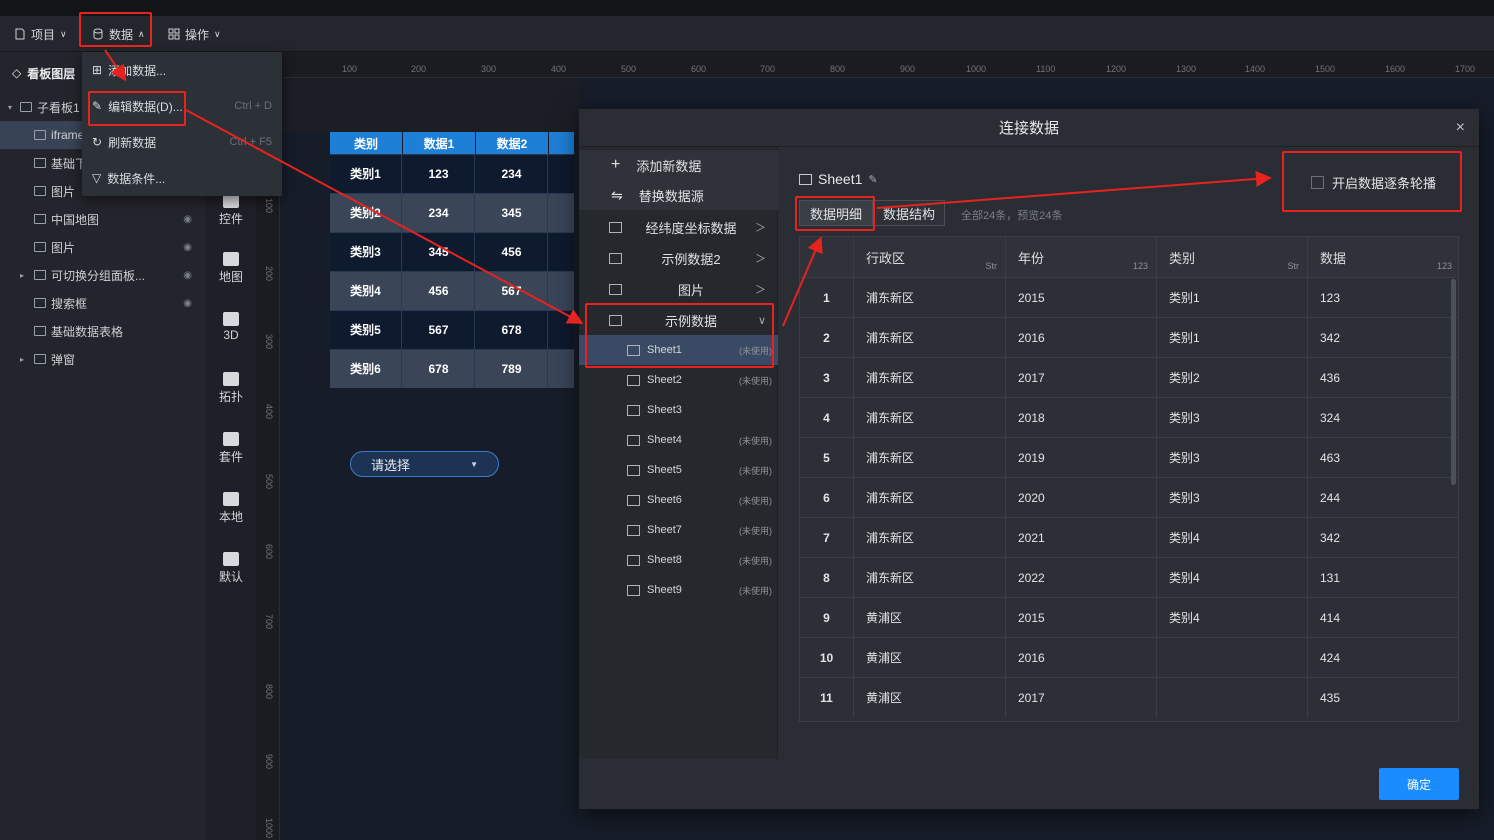 Image resolution: width=1494 pixels, height=840 pixels. Describe the element at coordinates (1383, 617) in the screenshot. I see `table-cell: 414` at that location.